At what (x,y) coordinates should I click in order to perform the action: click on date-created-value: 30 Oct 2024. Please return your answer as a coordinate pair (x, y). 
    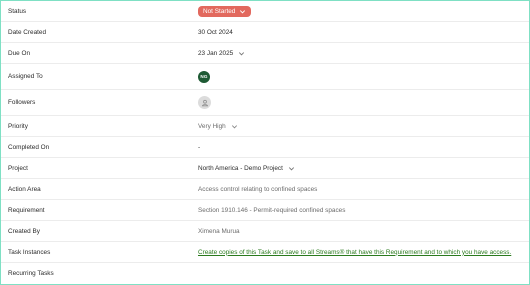
    Looking at the image, I should click on (215, 32).